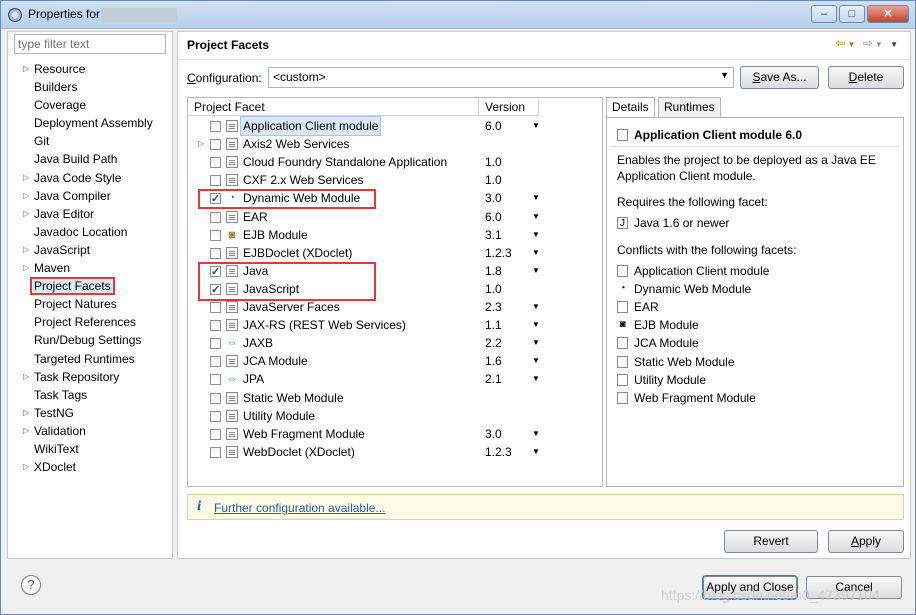  I want to click on sidebar-item-21: WikiText, so click(90, 449).